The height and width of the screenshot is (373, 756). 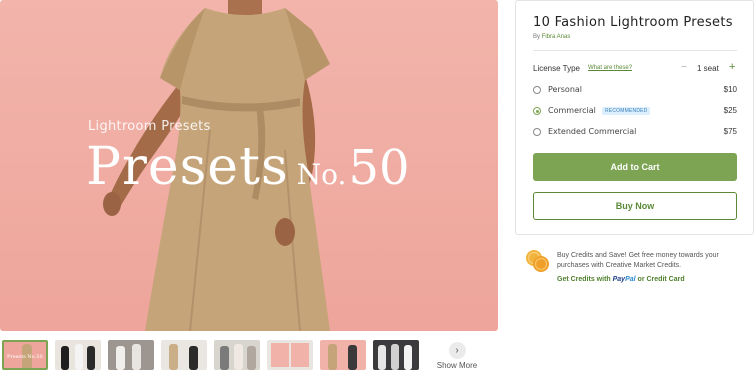 What do you see at coordinates (537, 37) in the screenshot?
I see `byline-prefix: By` at bounding box center [537, 37].